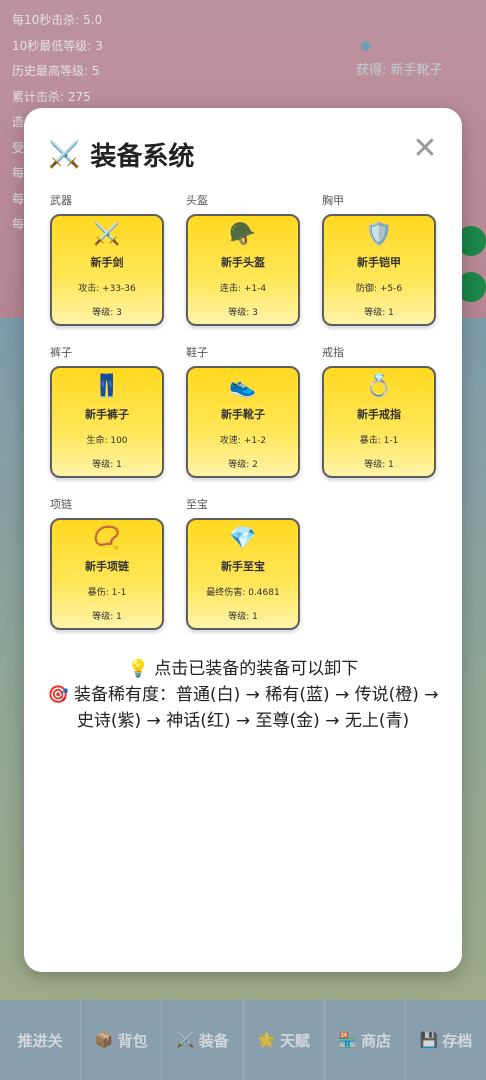 Image resolution: width=486 pixels, height=1080 pixels. Describe the element at coordinates (107, 289) in the screenshot. I see `item-stat: 攻击: +33-36` at that location.